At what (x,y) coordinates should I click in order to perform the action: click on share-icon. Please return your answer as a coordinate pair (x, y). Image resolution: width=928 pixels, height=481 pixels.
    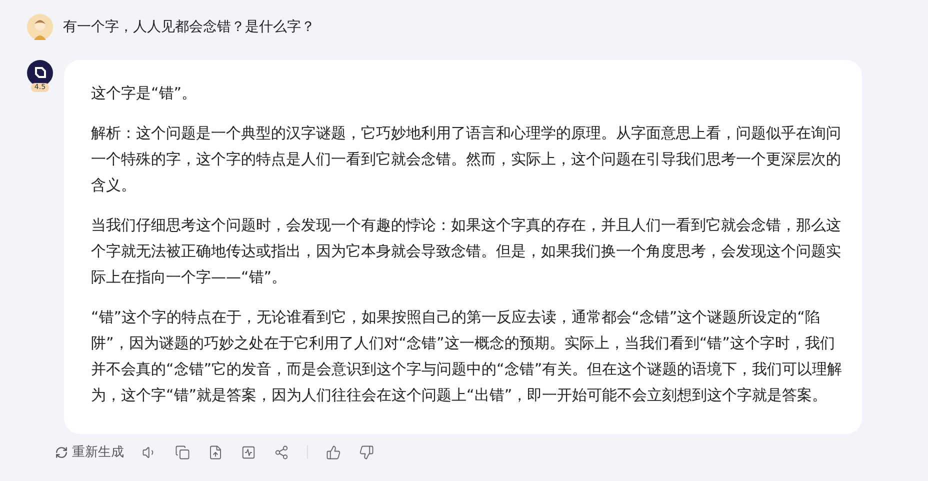
    Looking at the image, I should click on (281, 452).